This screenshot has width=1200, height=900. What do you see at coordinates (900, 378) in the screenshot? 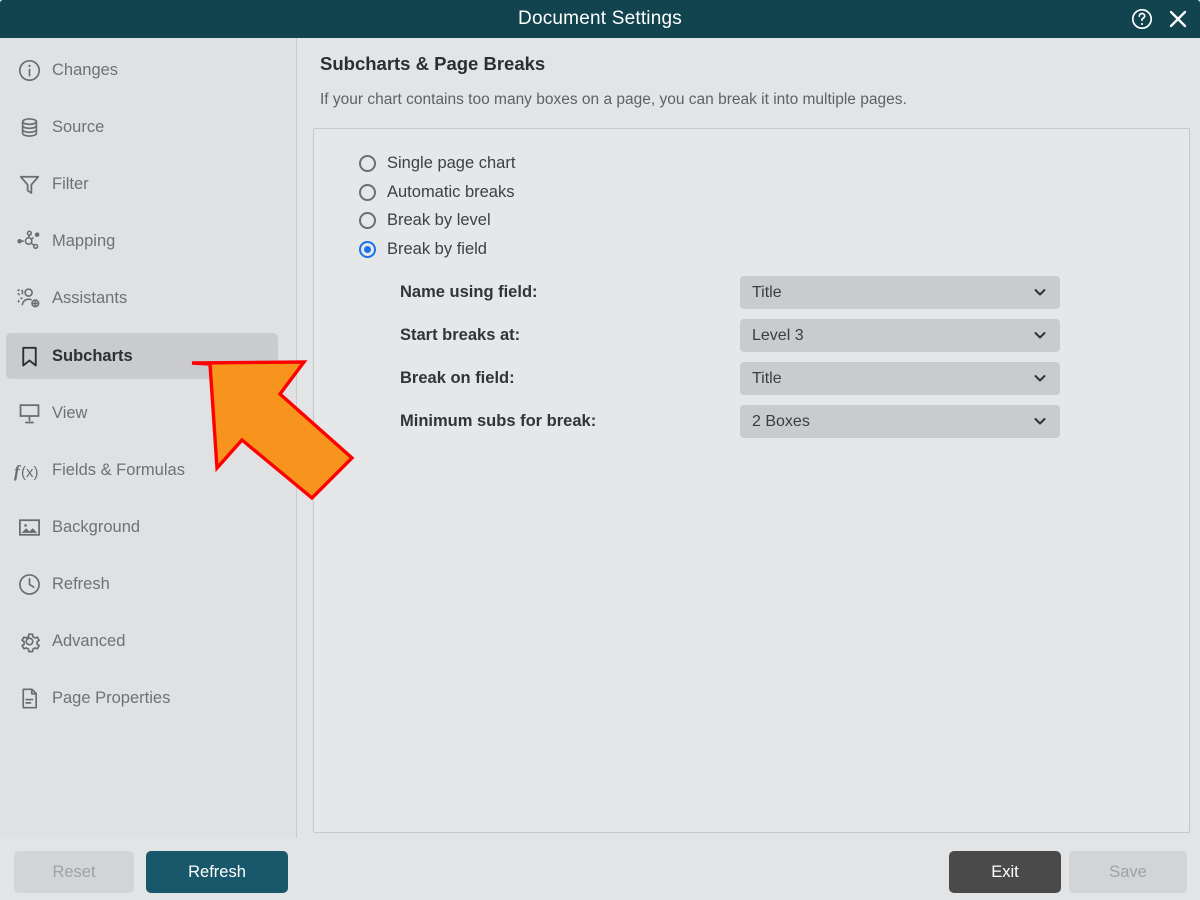
I see `break-on-field-dropdown: Title` at bounding box center [900, 378].